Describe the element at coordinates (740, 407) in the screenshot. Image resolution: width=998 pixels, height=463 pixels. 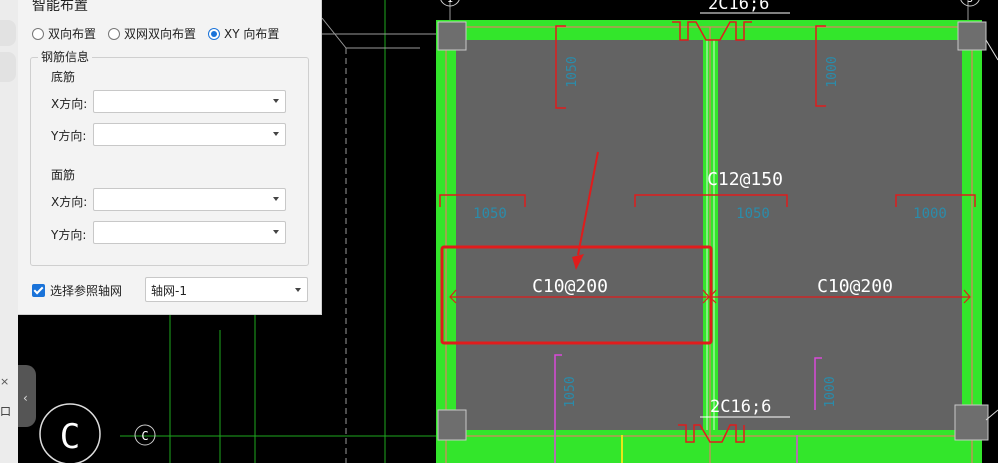
I see `beam-label-bottom: 2C16;6` at that location.